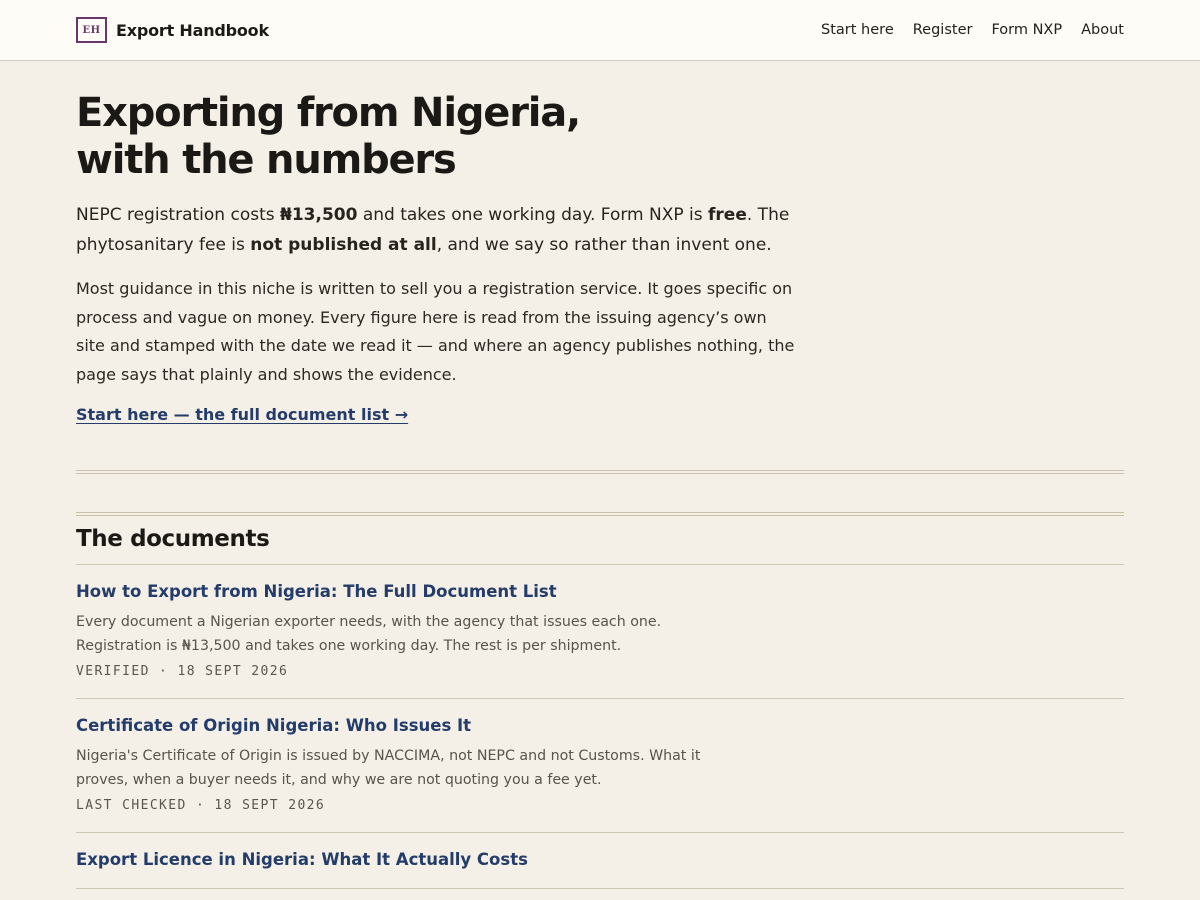 The image size is (1200, 900). What do you see at coordinates (1026, 30) in the screenshot?
I see `nav-form-nxp: Form NXP` at bounding box center [1026, 30].